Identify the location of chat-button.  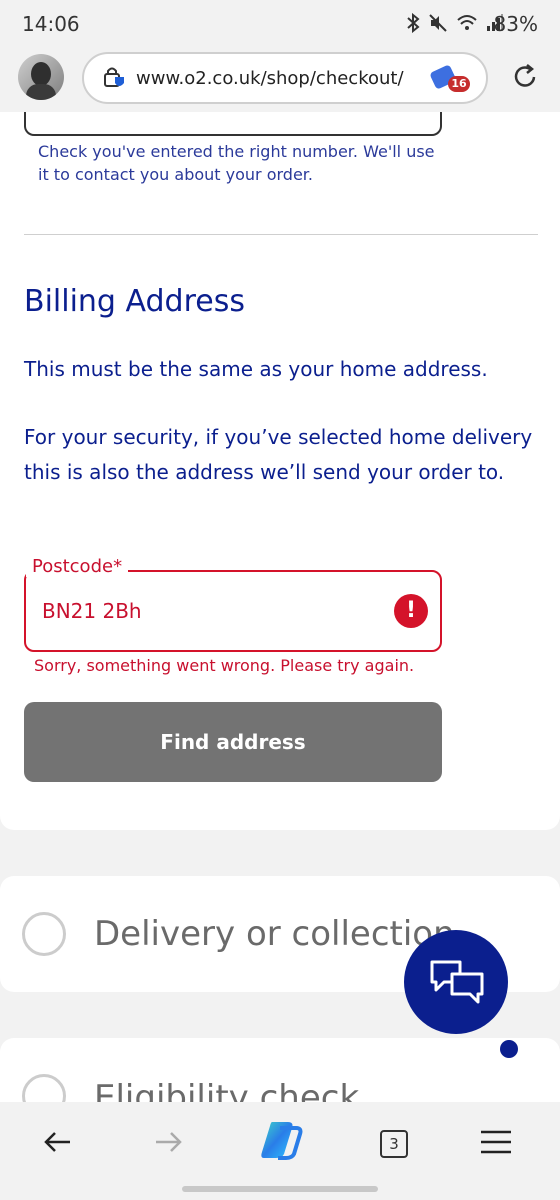
(456, 982).